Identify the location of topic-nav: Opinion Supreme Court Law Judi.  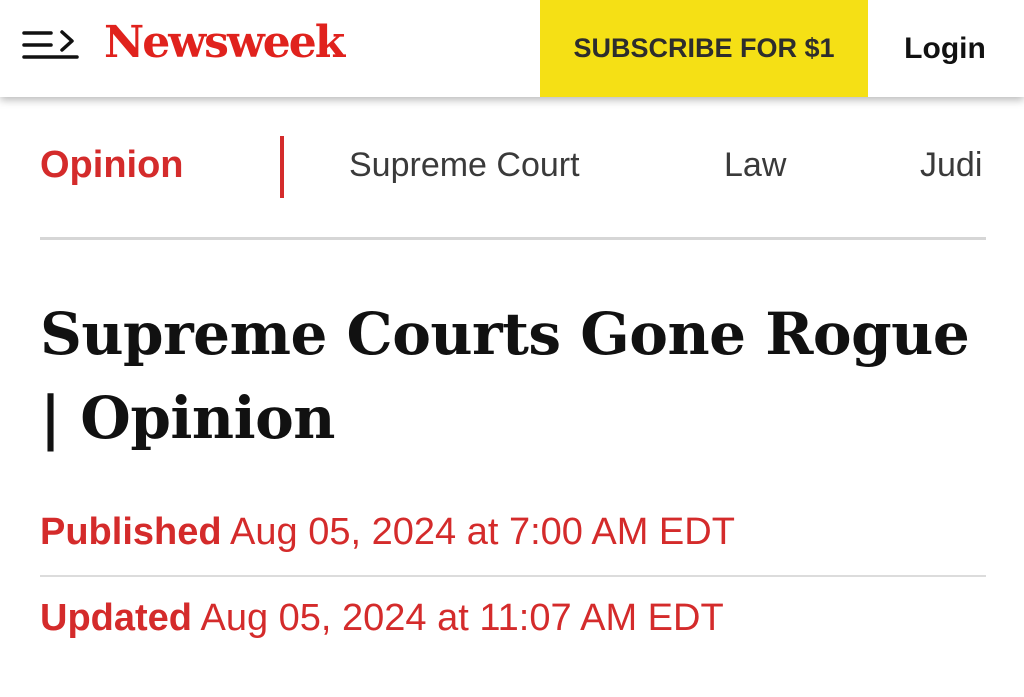
(513, 166).